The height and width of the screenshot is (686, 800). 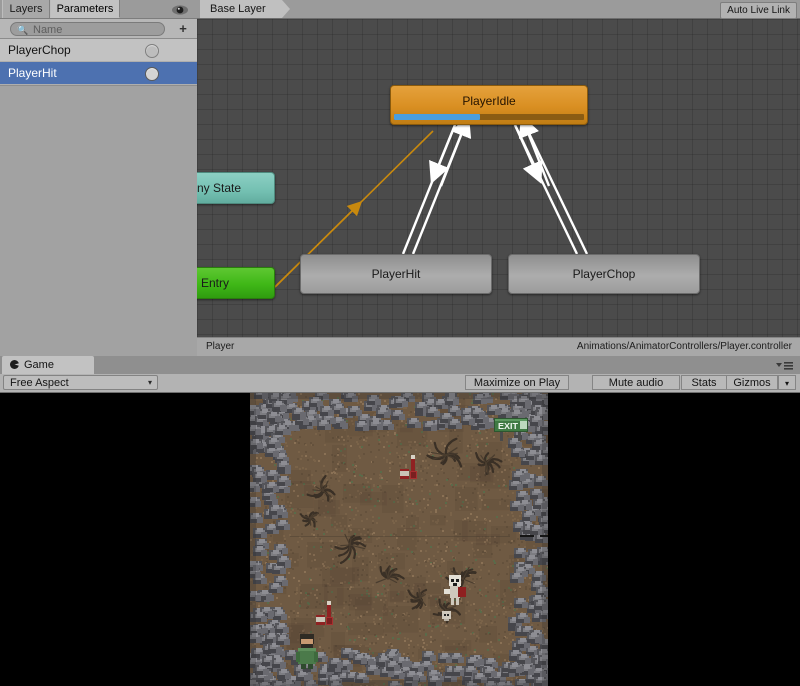 What do you see at coordinates (784, 364) in the screenshot?
I see `panel-menu-icon` at bounding box center [784, 364].